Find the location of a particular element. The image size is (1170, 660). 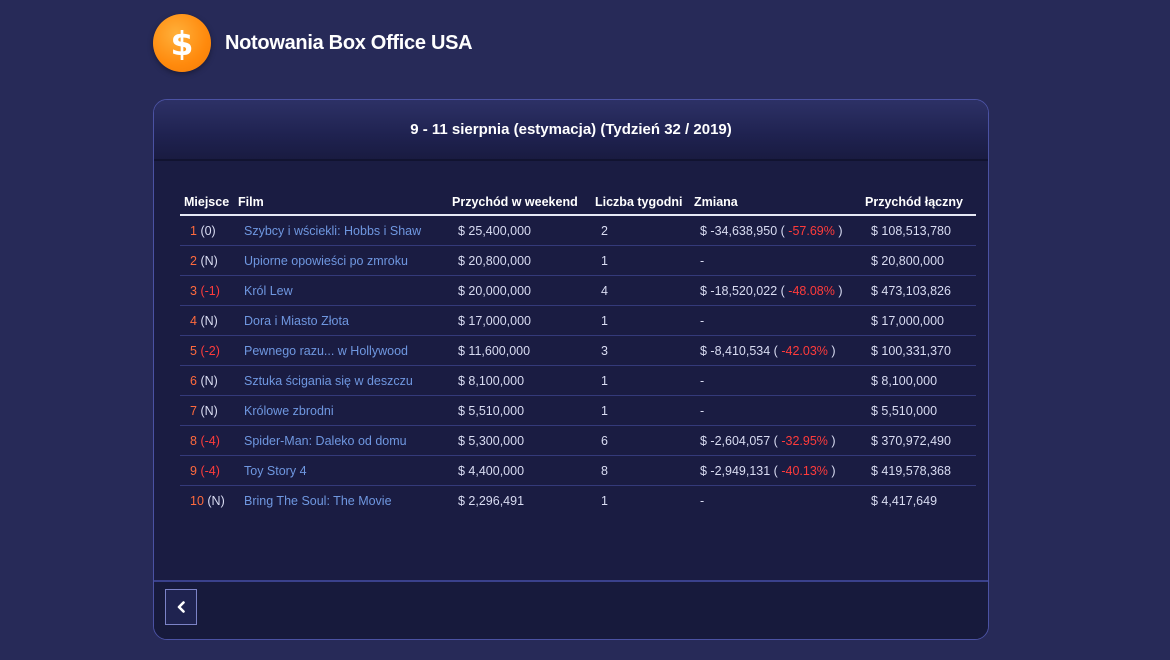

film-cell: Dora i Miasto Złota is located at coordinates (341, 320).